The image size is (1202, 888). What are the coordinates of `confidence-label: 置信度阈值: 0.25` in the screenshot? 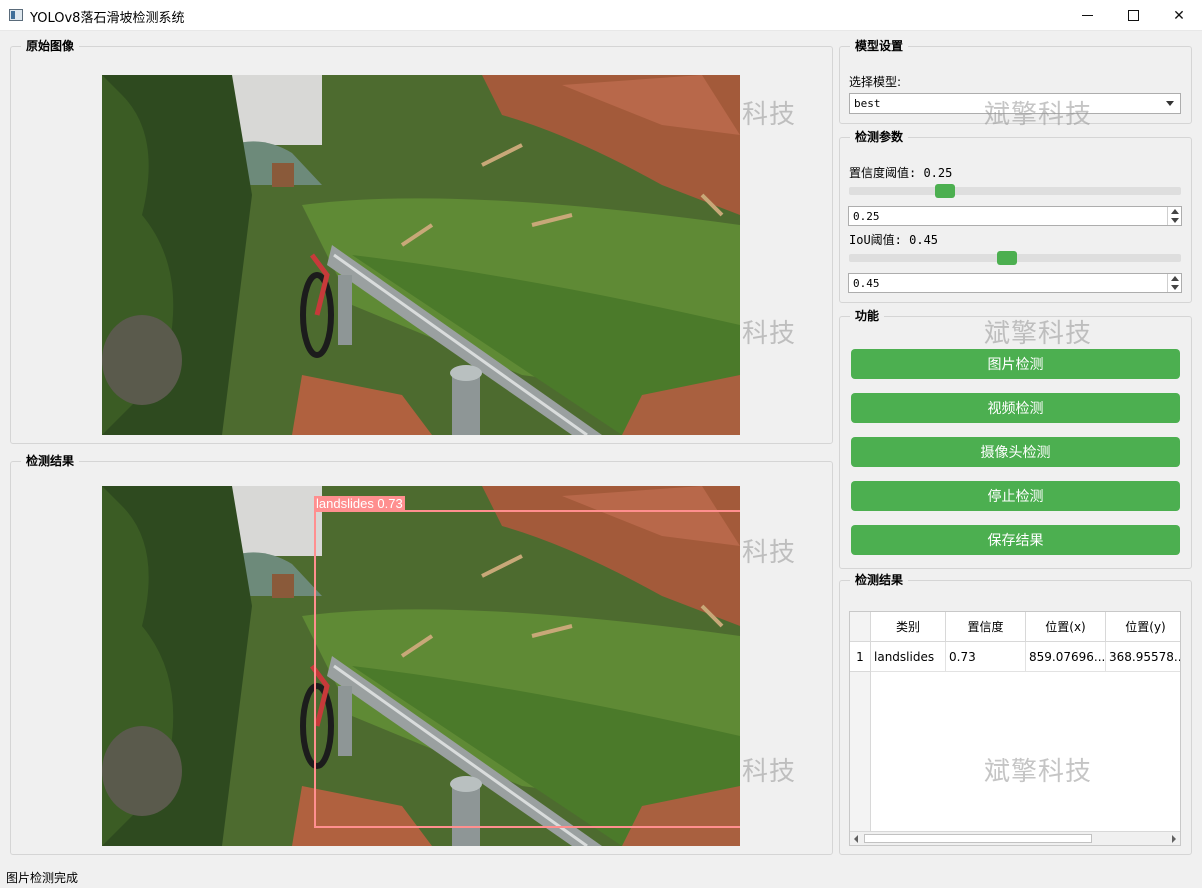 It's located at (901, 173).